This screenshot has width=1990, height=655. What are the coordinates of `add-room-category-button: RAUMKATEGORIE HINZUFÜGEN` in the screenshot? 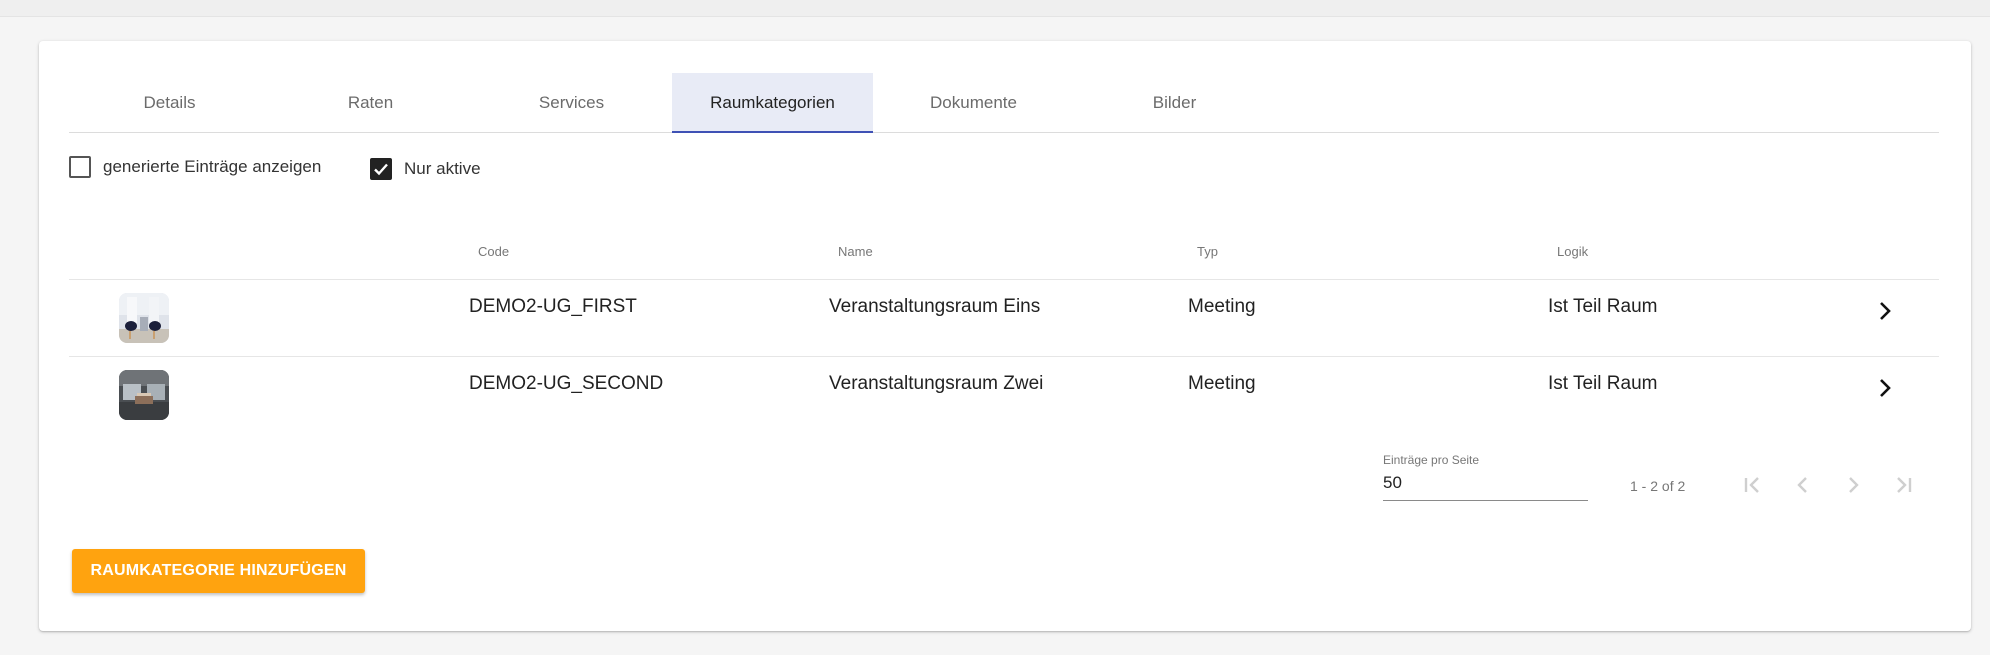 It's located at (218, 571).